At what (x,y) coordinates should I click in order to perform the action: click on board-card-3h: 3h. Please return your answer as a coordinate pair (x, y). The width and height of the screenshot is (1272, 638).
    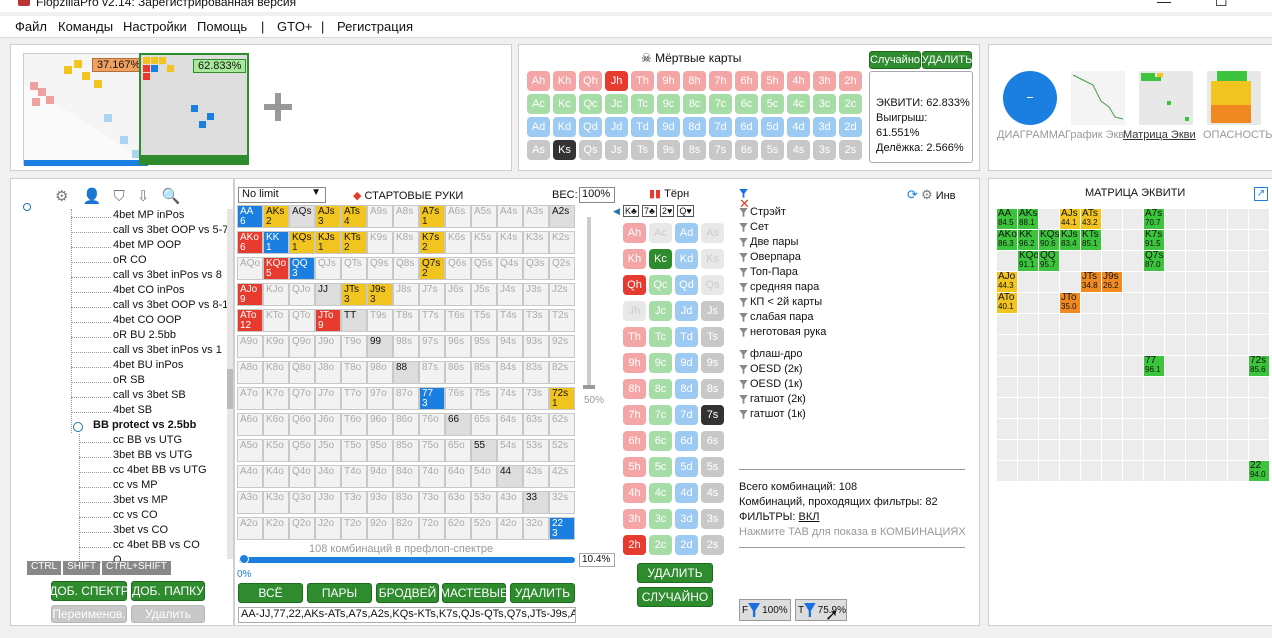
    Looking at the image, I should click on (634, 519).